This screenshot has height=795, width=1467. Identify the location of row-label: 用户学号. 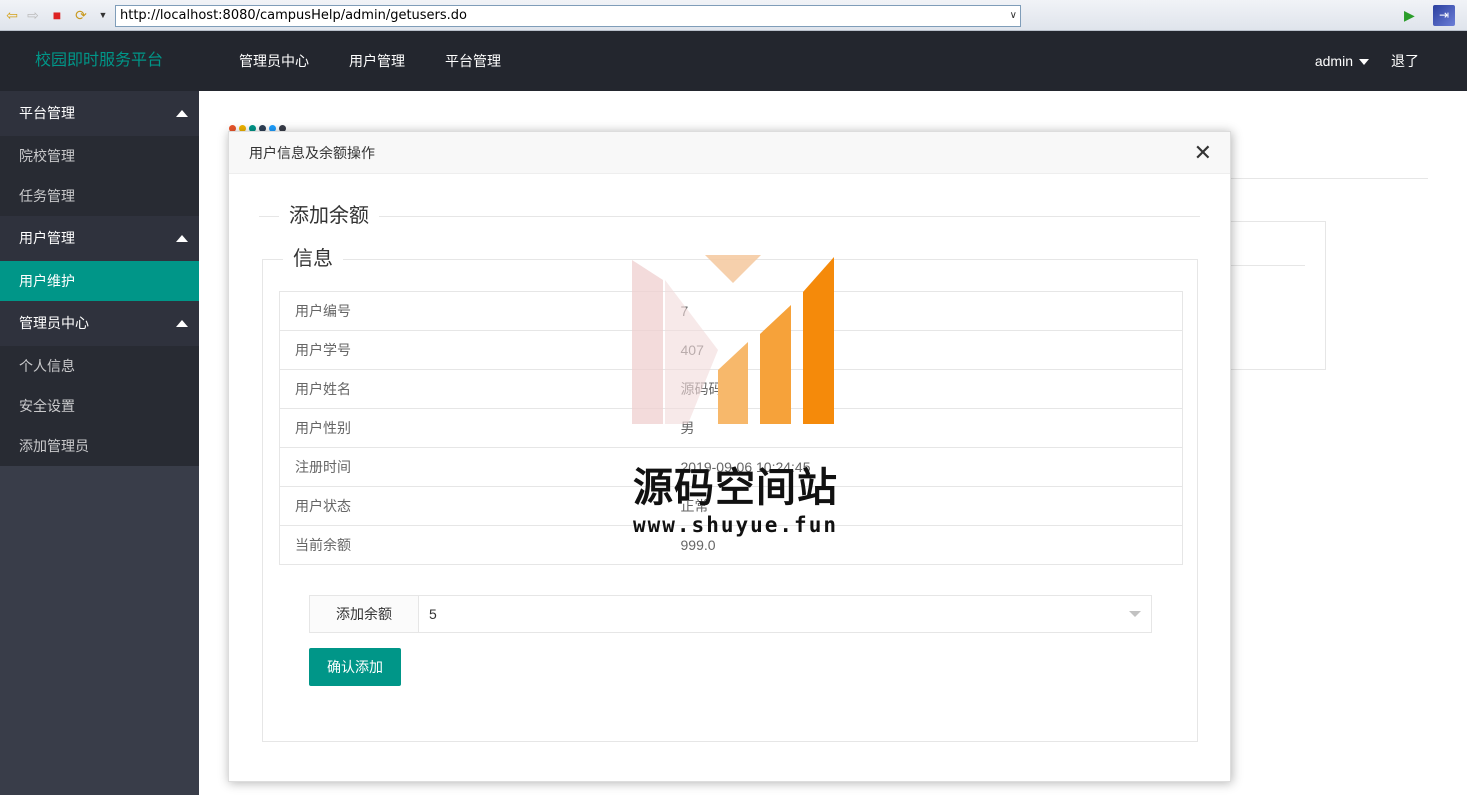
(480, 350).